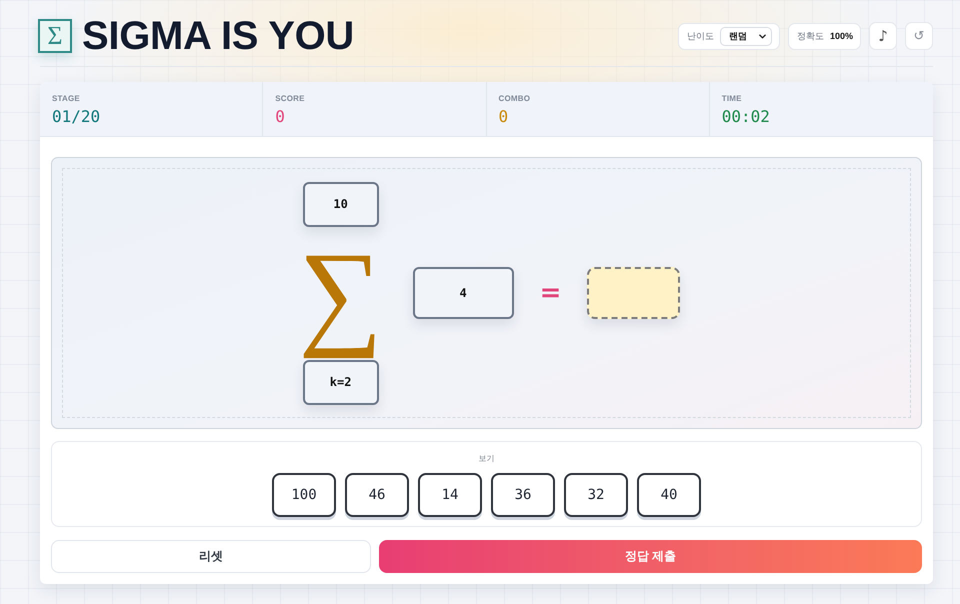 The height and width of the screenshot is (604, 960). Describe the element at coordinates (810, 36) in the screenshot. I see `accuracy-label: 정확도` at that location.